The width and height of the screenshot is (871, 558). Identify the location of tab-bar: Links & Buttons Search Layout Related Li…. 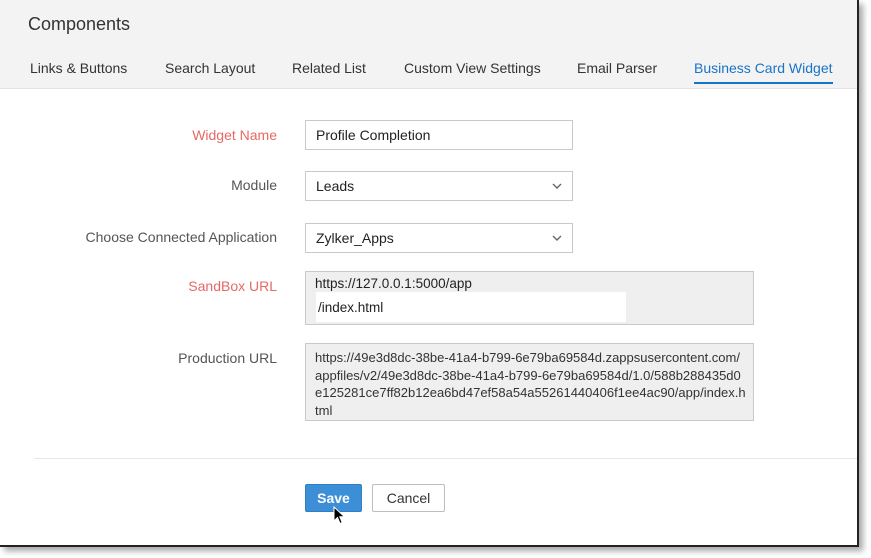
(428, 74).